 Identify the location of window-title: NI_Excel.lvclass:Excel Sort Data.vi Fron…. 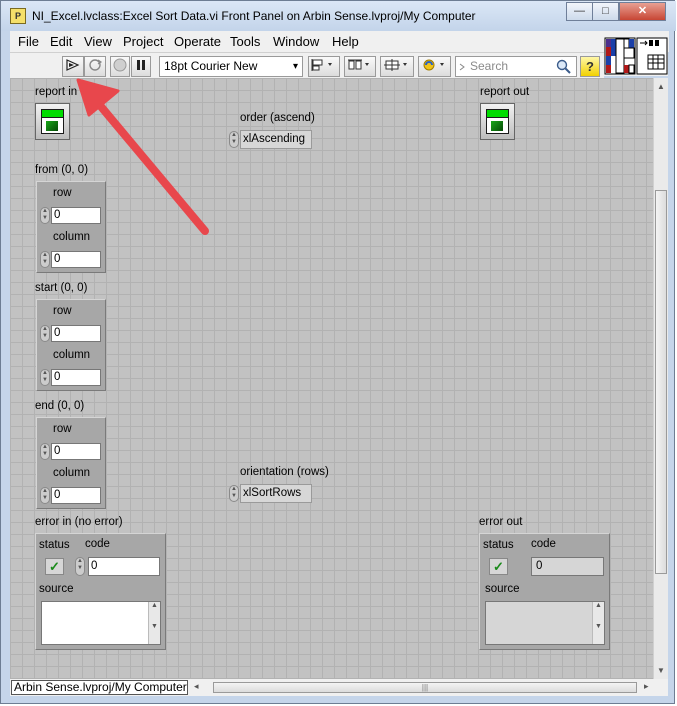
(254, 16).